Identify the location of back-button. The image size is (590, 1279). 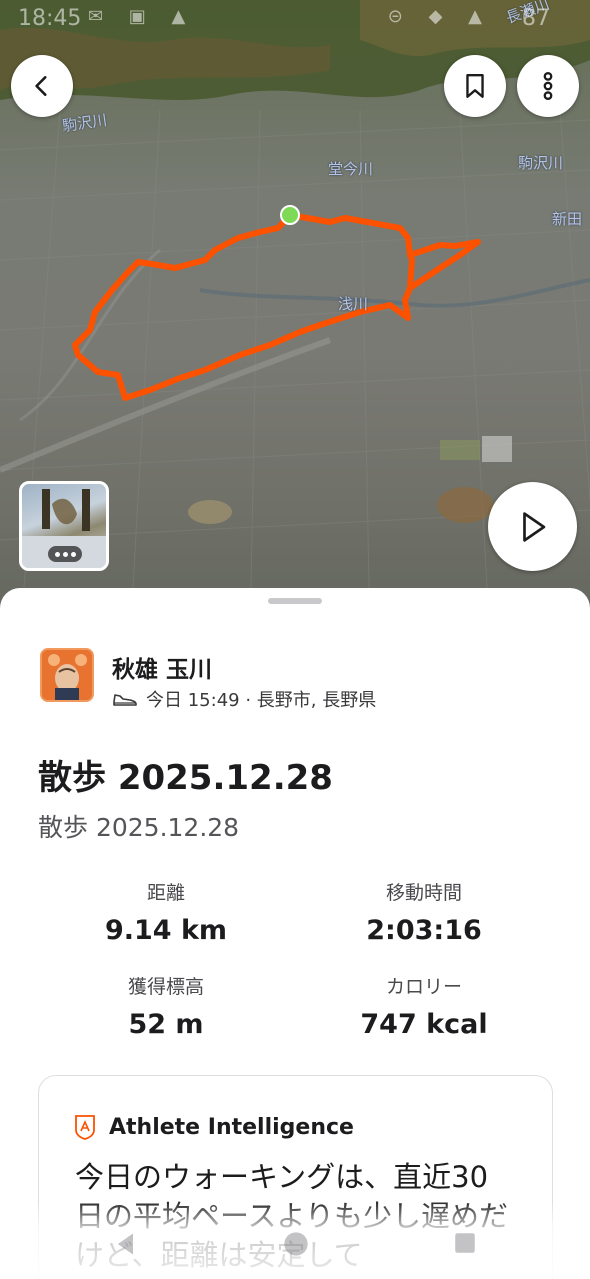
(42, 86).